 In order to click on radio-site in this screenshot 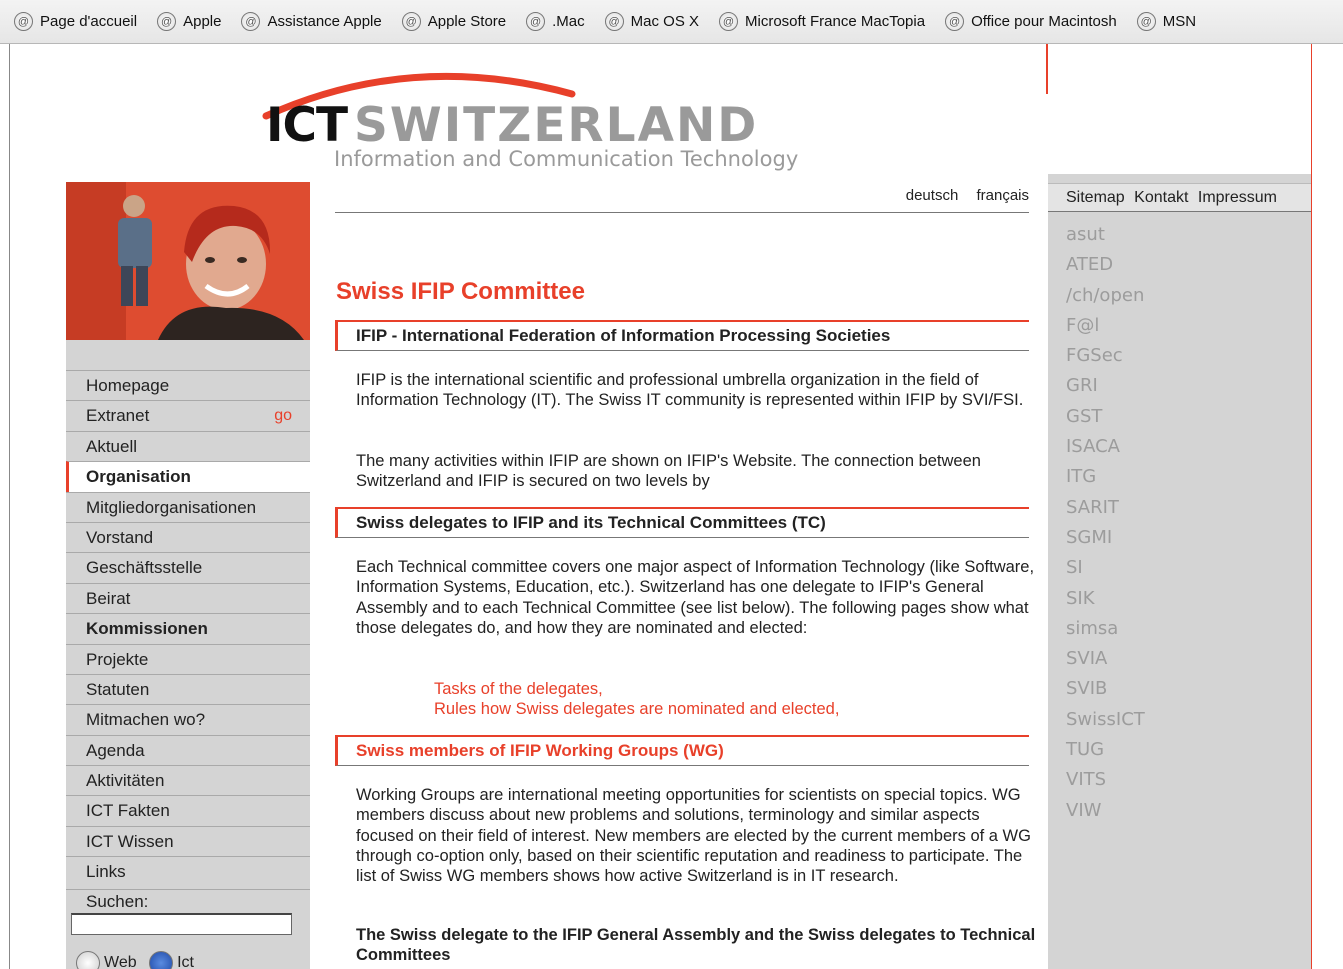, I will do `click(161, 960)`.